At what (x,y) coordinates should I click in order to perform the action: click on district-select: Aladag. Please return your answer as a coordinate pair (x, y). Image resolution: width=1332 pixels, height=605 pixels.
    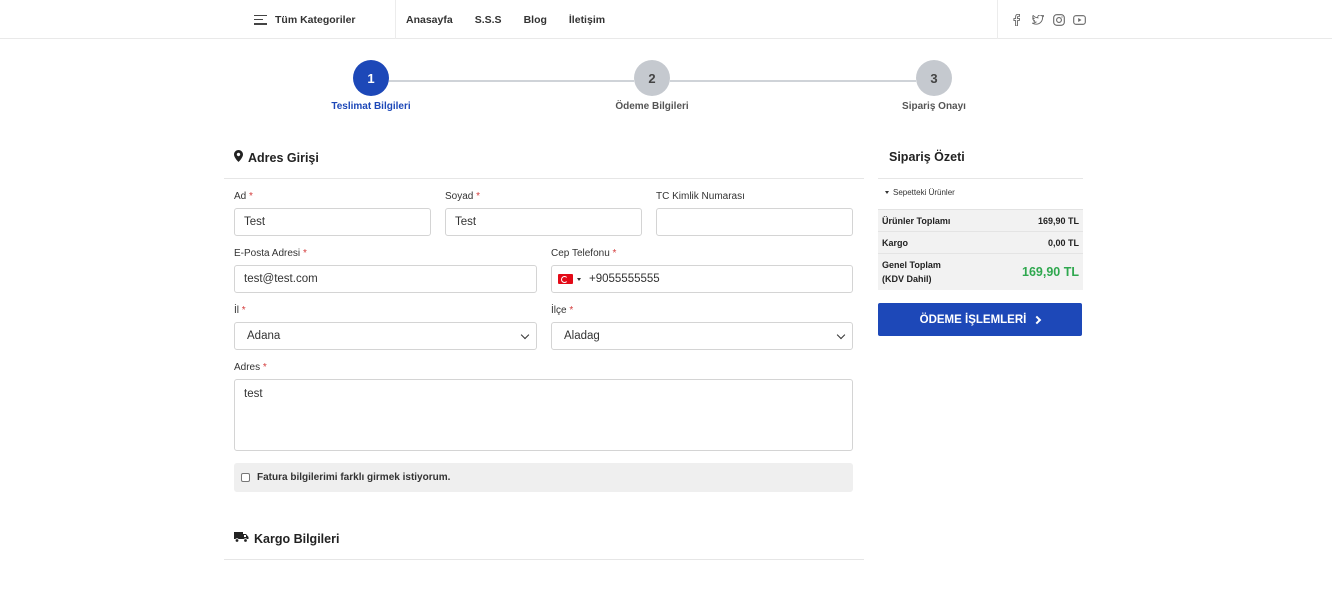
    Looking at the image, I should click on (702, 336).